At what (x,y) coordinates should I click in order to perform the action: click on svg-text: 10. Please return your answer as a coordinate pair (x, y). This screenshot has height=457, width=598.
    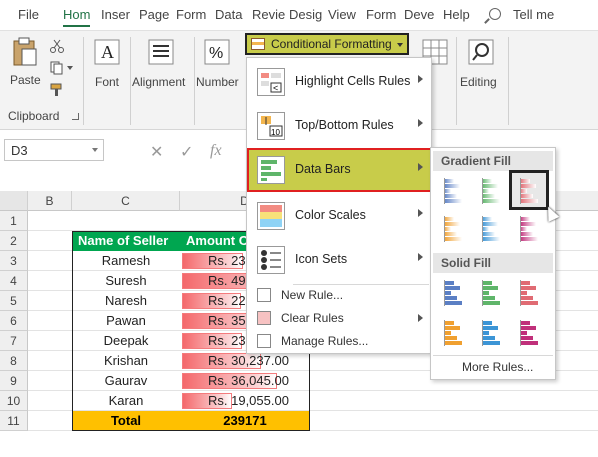
    Looking at the image, I should click on (275, 132).